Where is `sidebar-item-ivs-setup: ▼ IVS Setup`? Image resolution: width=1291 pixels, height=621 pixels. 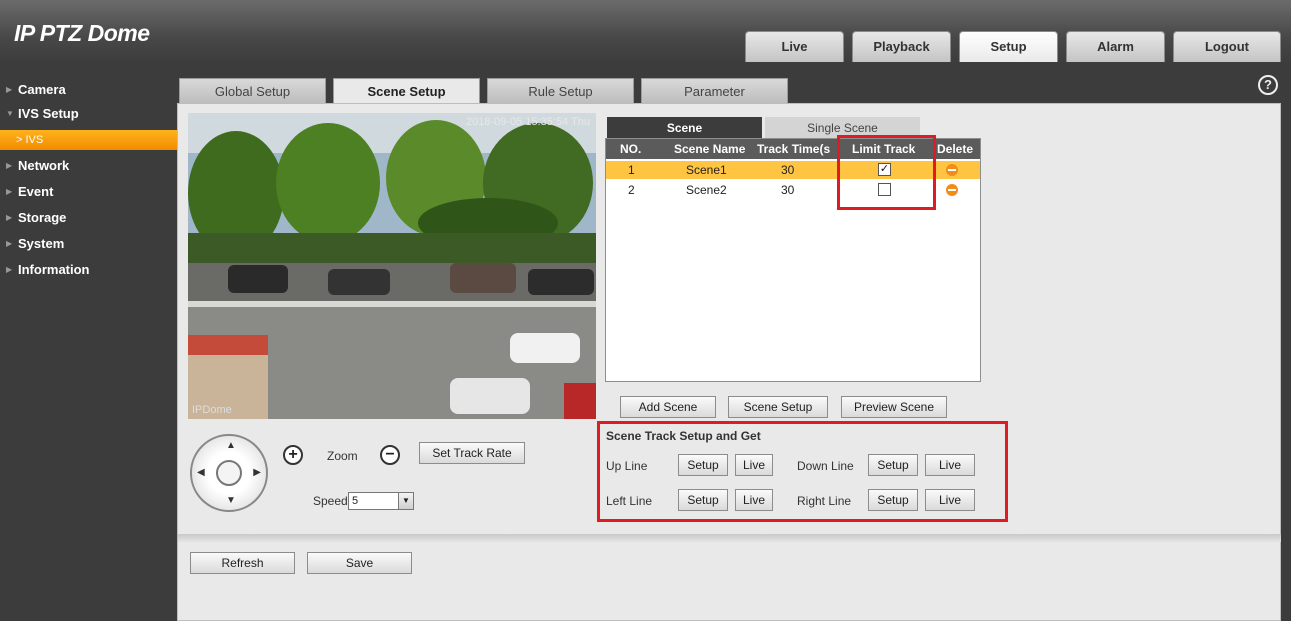
sidebar-item-ivs-setup: ▼ IVS Setup is located at coordinates (89, 114).